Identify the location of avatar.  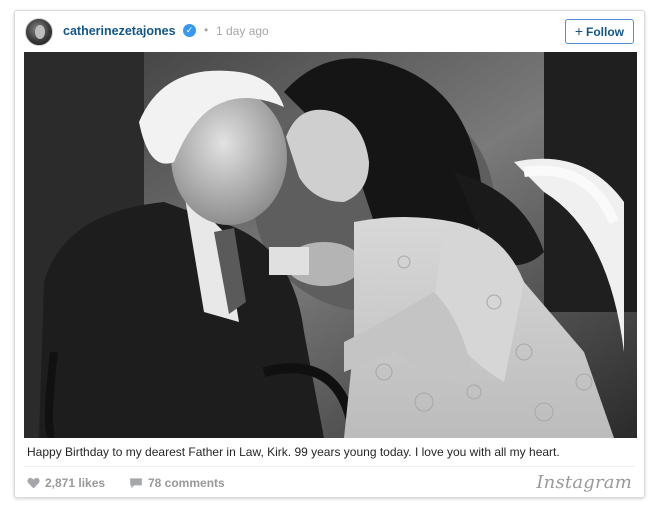
(39, 32).